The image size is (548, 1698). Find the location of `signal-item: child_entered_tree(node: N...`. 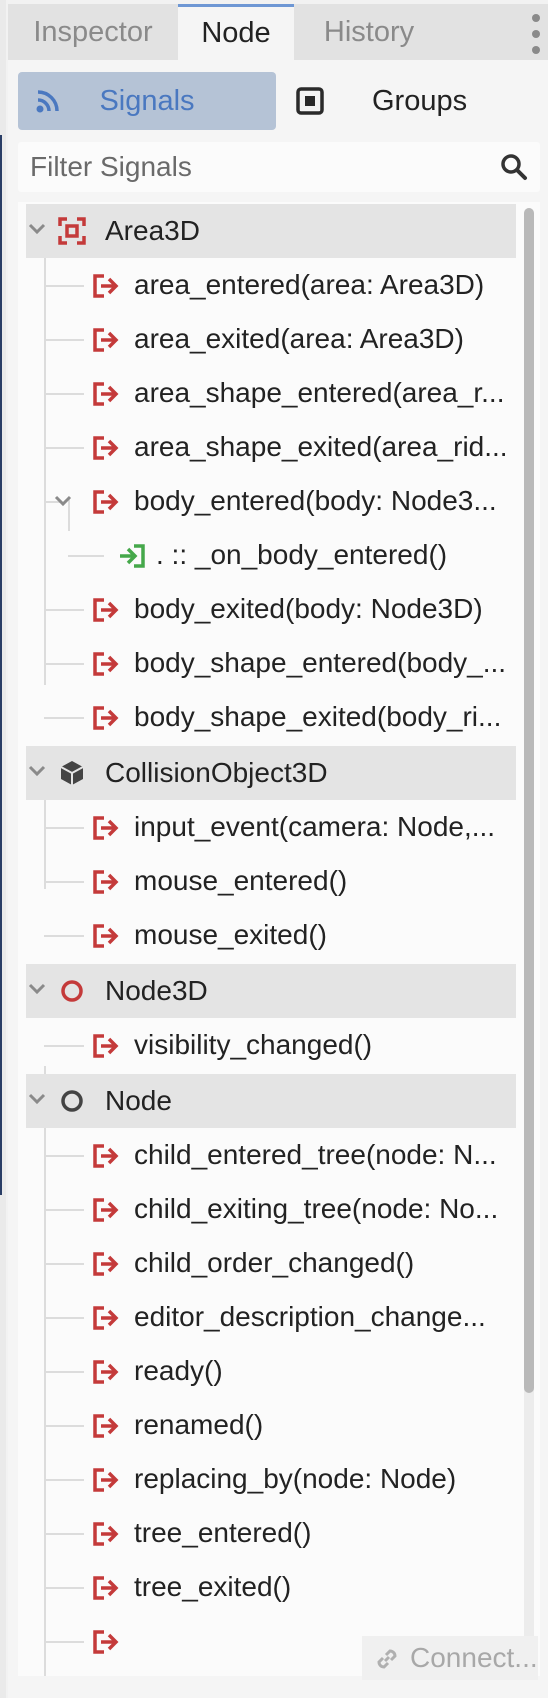

signal-item: child_entered_tree(node: N... is located at coordinates (268, 1155).